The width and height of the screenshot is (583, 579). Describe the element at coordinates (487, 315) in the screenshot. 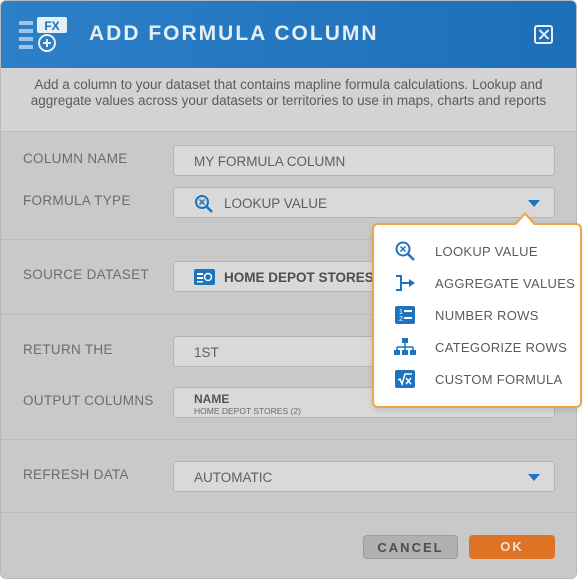

I see `menu-item-label: NUMBER ROWS` at that location.